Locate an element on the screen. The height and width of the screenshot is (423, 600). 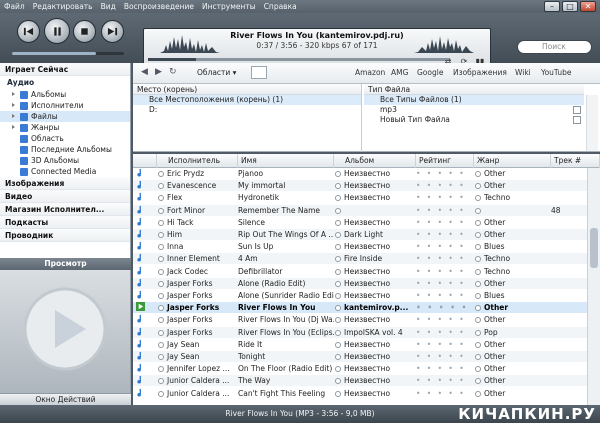
filter-location-header: Место (корень) is located at coordinates (247, 89).